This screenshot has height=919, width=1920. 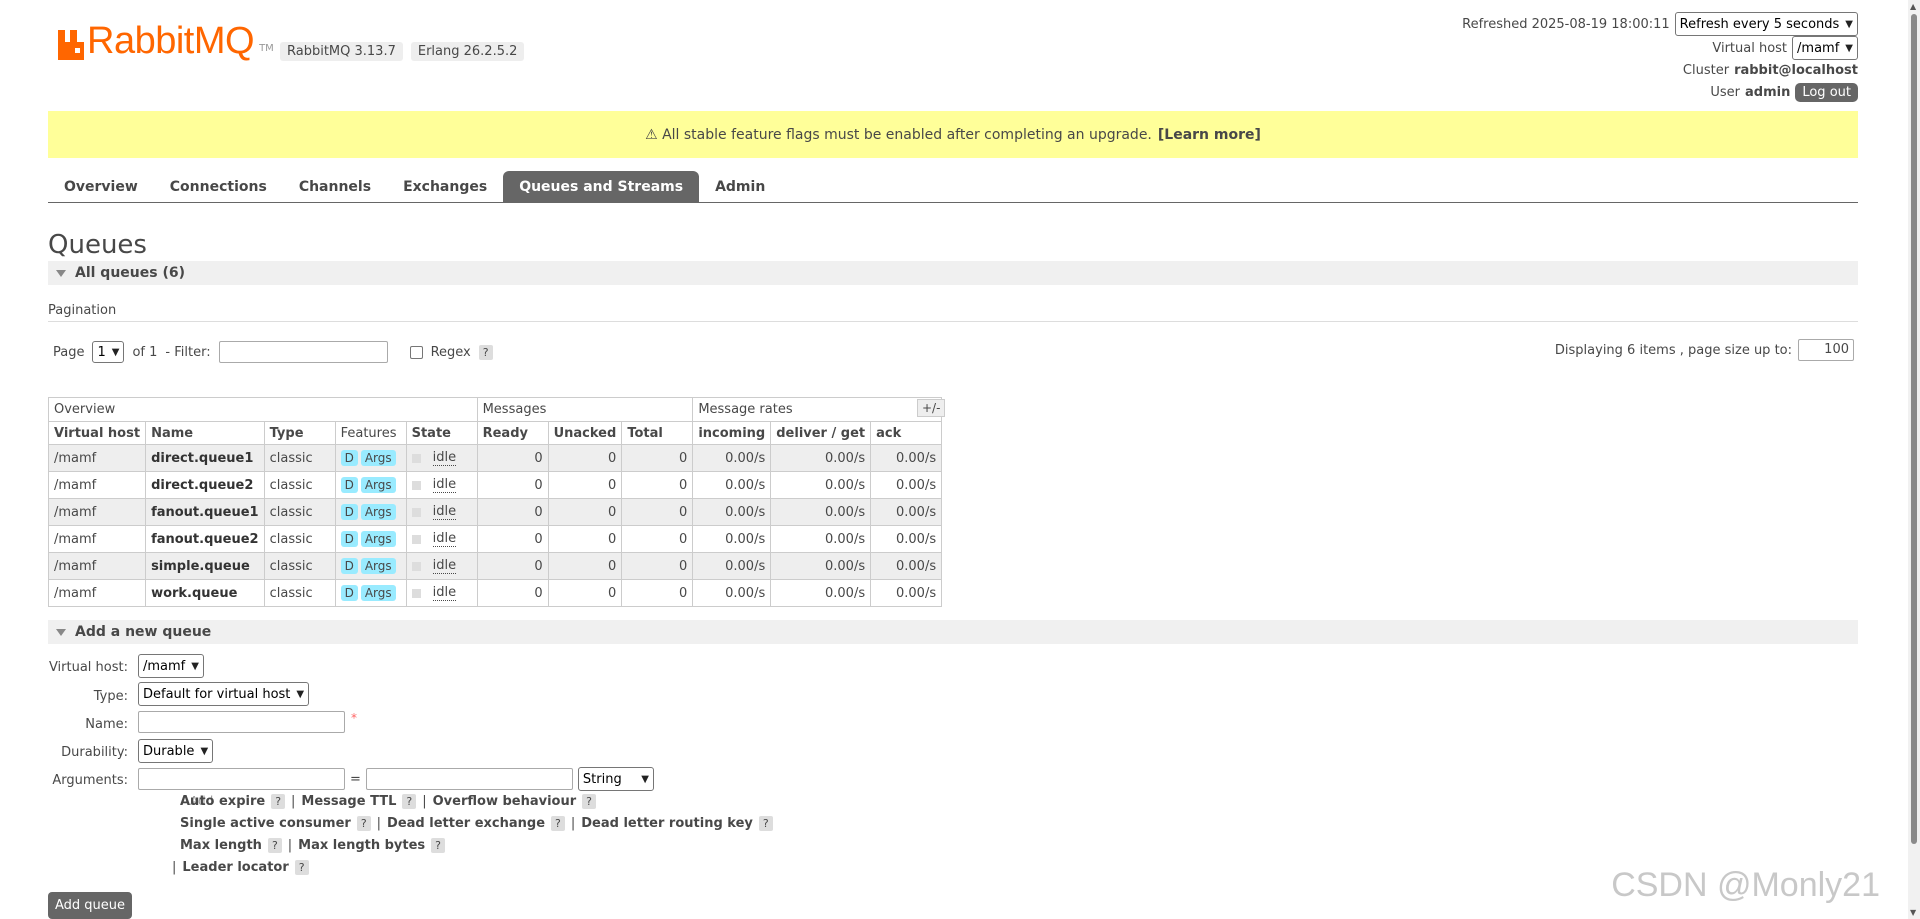 I want to click on cell-queue-name: fanout.queue1, so click(x=205, y=512).